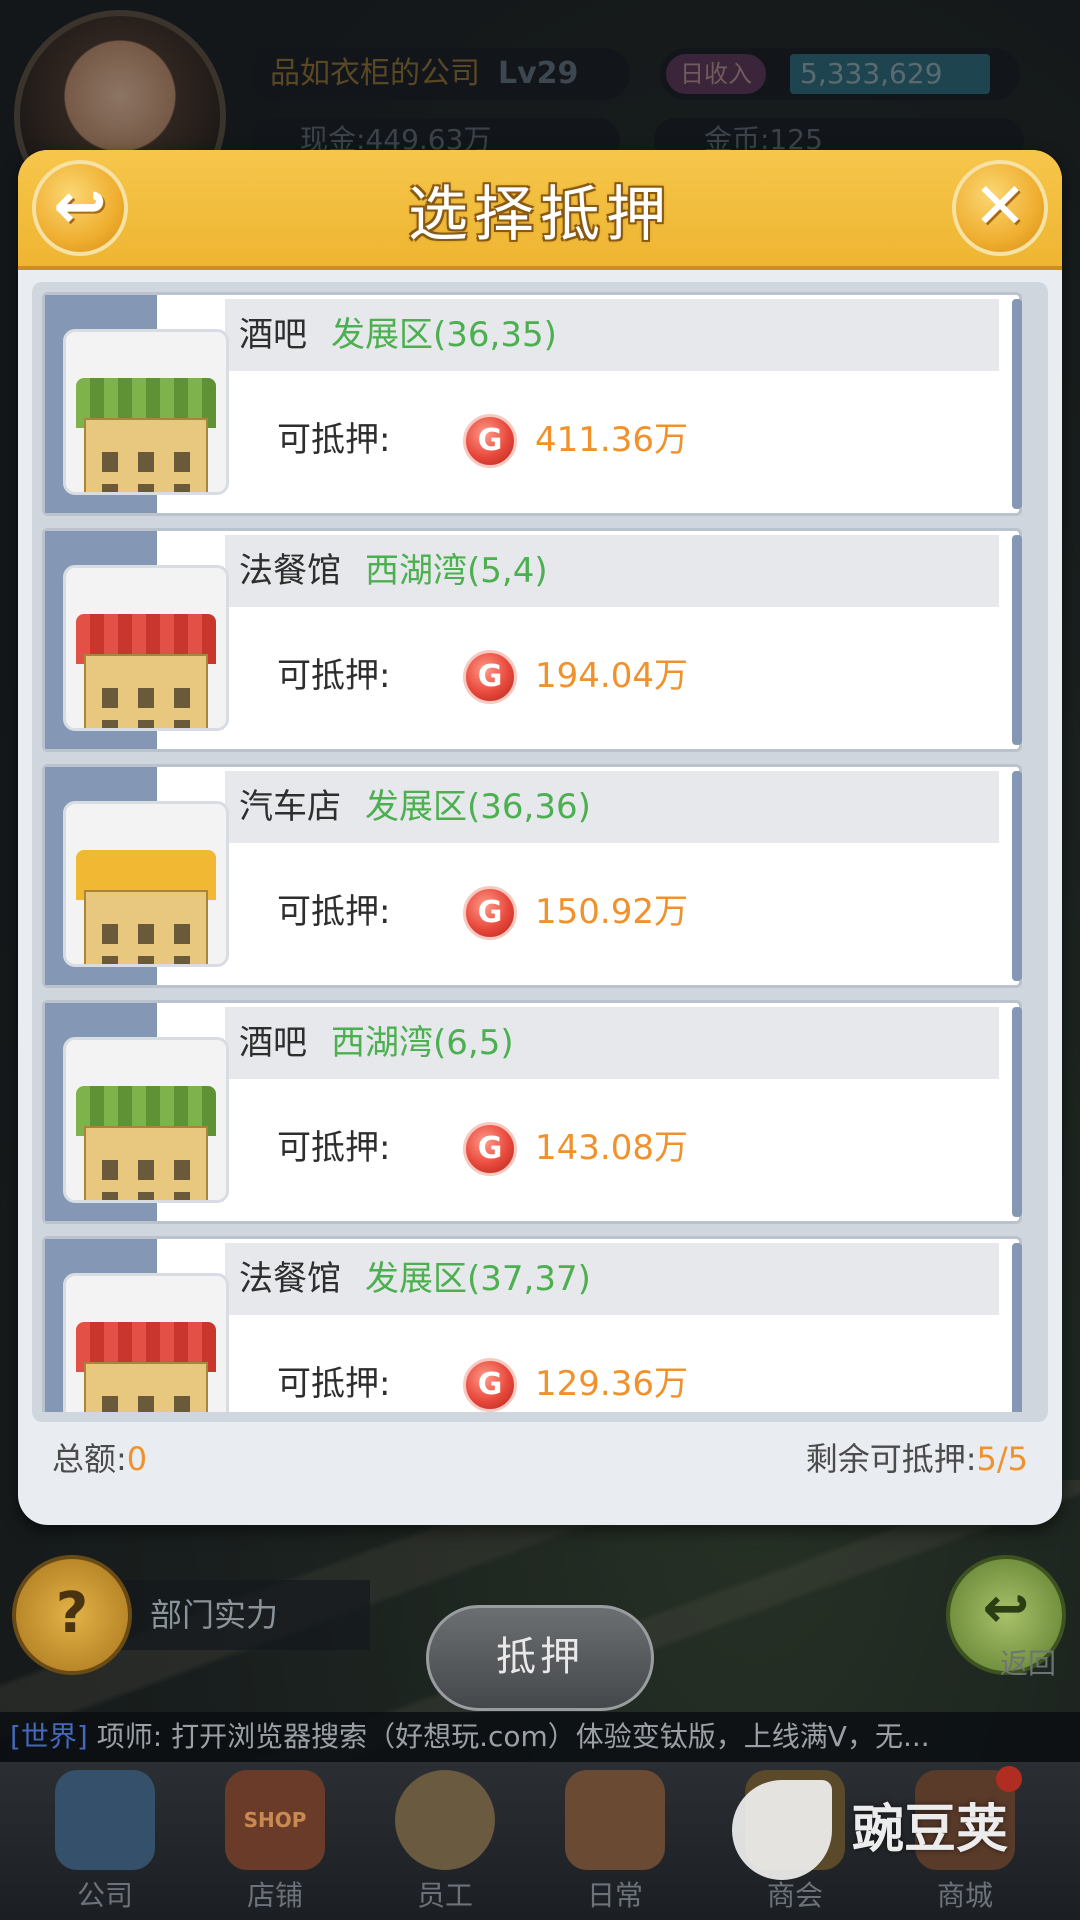  What do you see at coordinates (540, 215) in the screenshot?
I see `dialog-title: 选择抵押` at bounding box center [540, 215].